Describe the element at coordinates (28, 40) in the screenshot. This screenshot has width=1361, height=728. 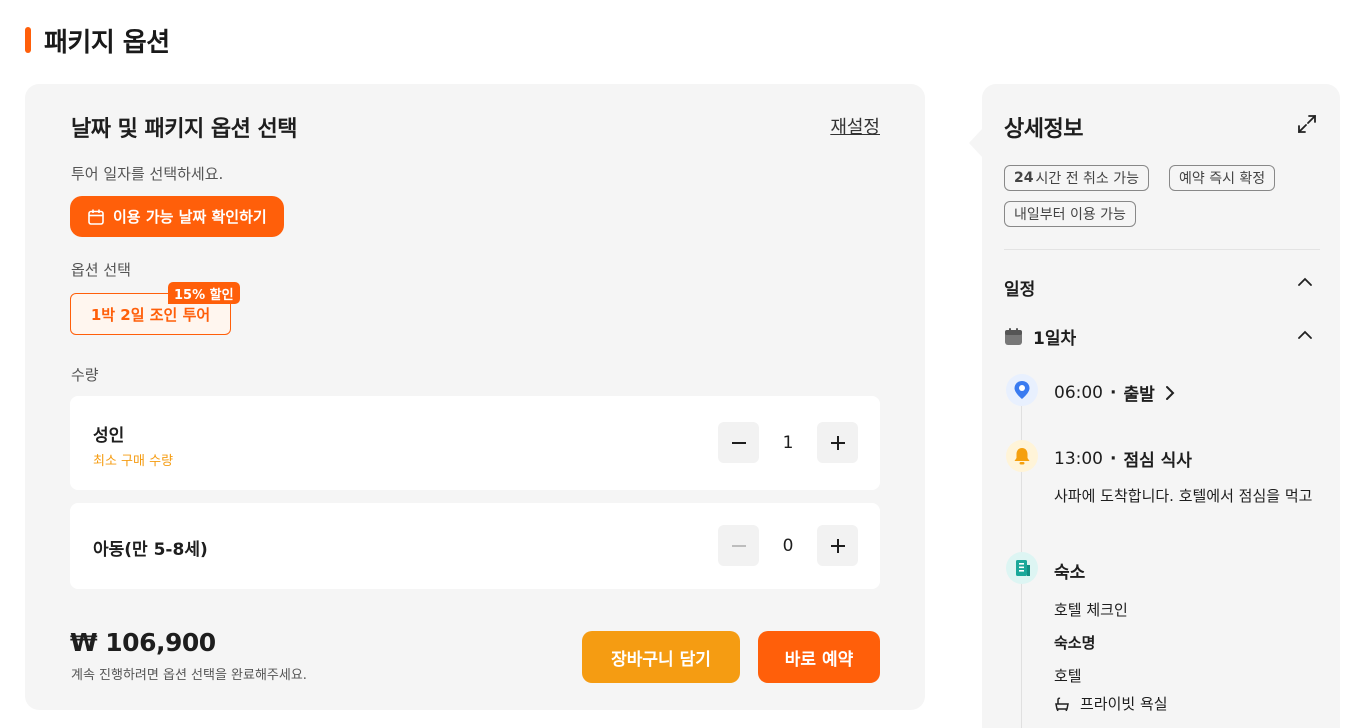
I see `title-accent-bar` at that location.